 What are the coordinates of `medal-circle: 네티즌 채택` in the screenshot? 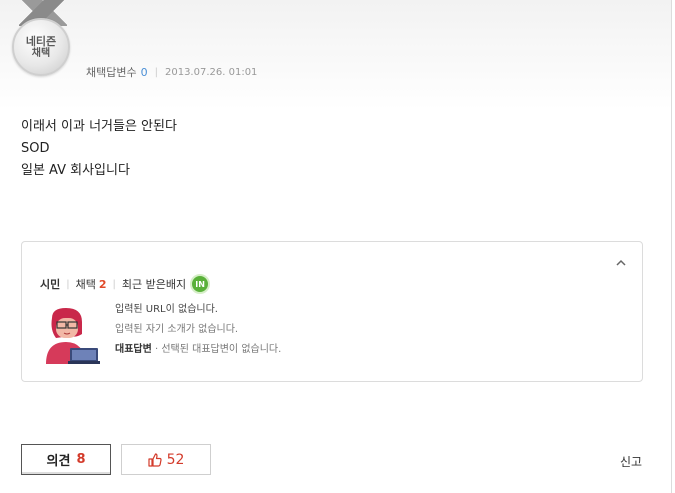 It's located at (41, 47).